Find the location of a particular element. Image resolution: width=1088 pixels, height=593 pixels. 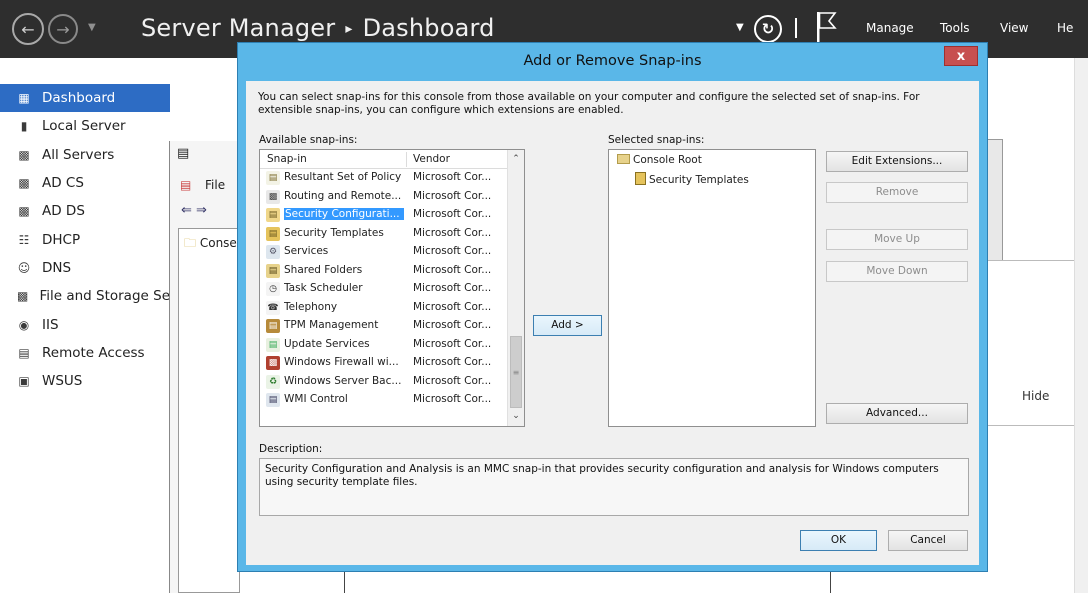

menu-view: View is located at coordinates (1014, 28).